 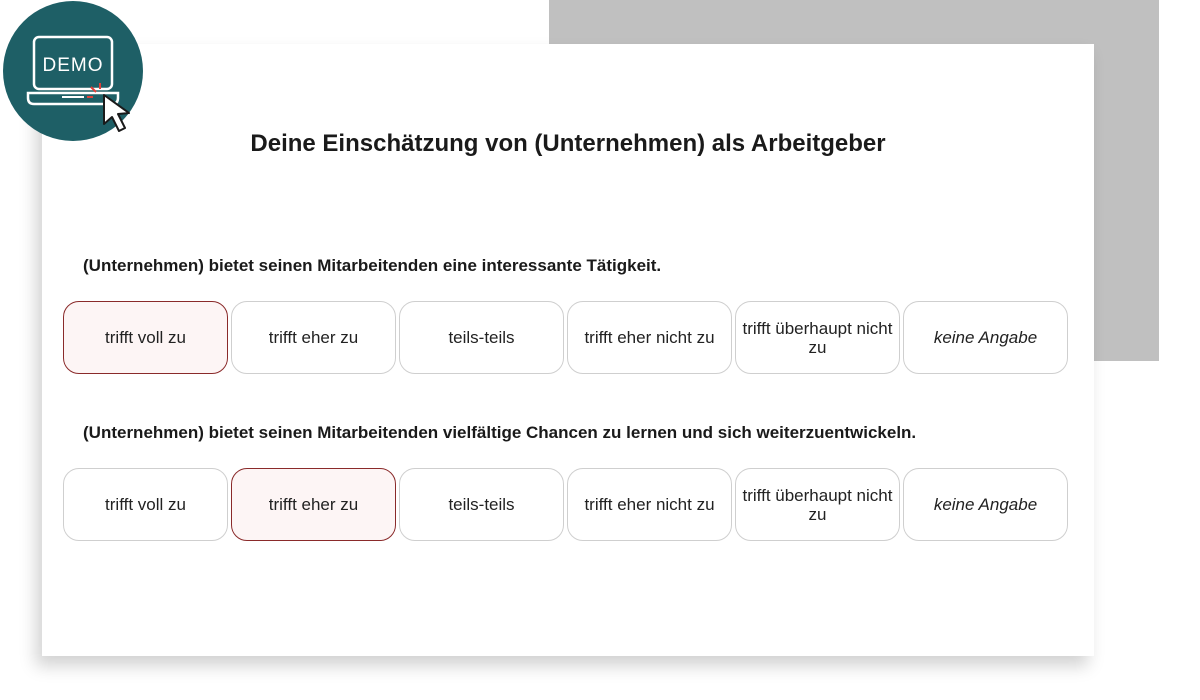 What do you see at coordinates (145, 337) in the screenshot?
I see `q1-option-trifft-voll-zu: trifft voll zu` at bounding box center [145, 337].